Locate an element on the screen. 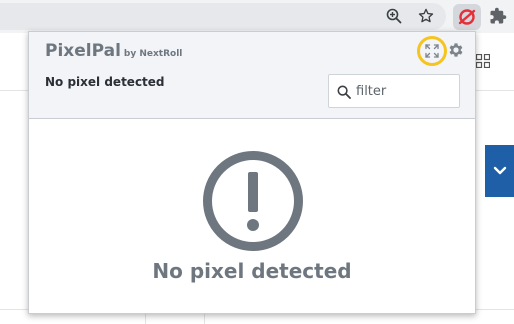 The image size is (514, 324). expand-button is located at coordinates (432, 51).